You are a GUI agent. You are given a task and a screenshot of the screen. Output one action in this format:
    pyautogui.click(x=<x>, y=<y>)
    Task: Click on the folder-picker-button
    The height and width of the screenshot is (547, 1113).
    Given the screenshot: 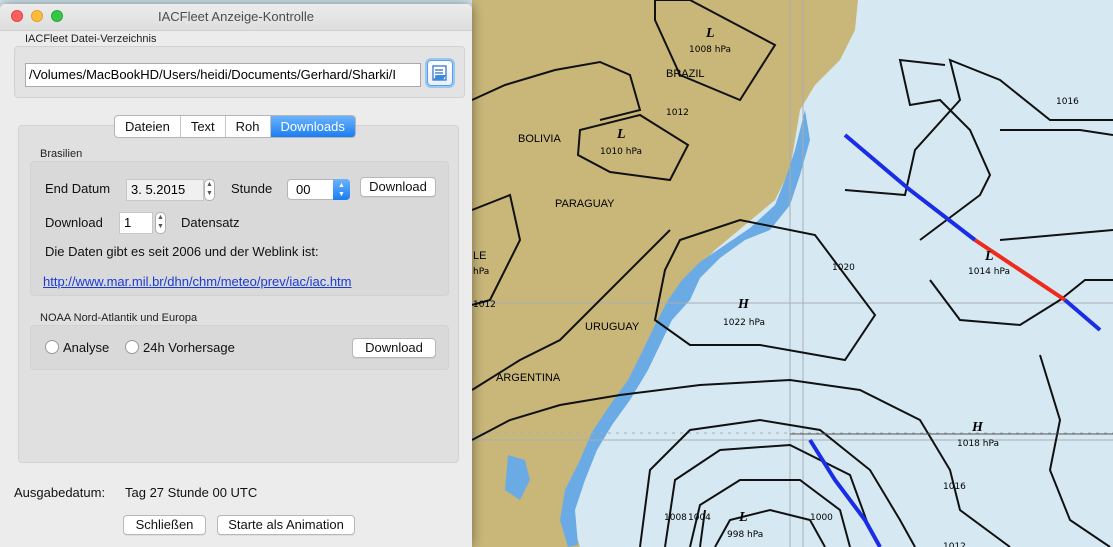 What is the action you would take?
    pyautogui.click(x=440, y=73)
    